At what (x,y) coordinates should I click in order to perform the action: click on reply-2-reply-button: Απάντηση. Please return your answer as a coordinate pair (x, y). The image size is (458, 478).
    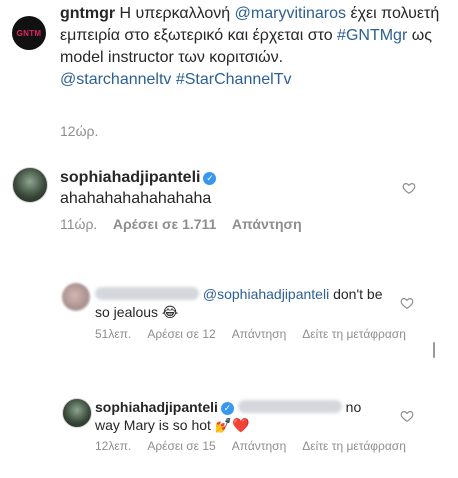
    Looking at the image, I should click on (259, 446).